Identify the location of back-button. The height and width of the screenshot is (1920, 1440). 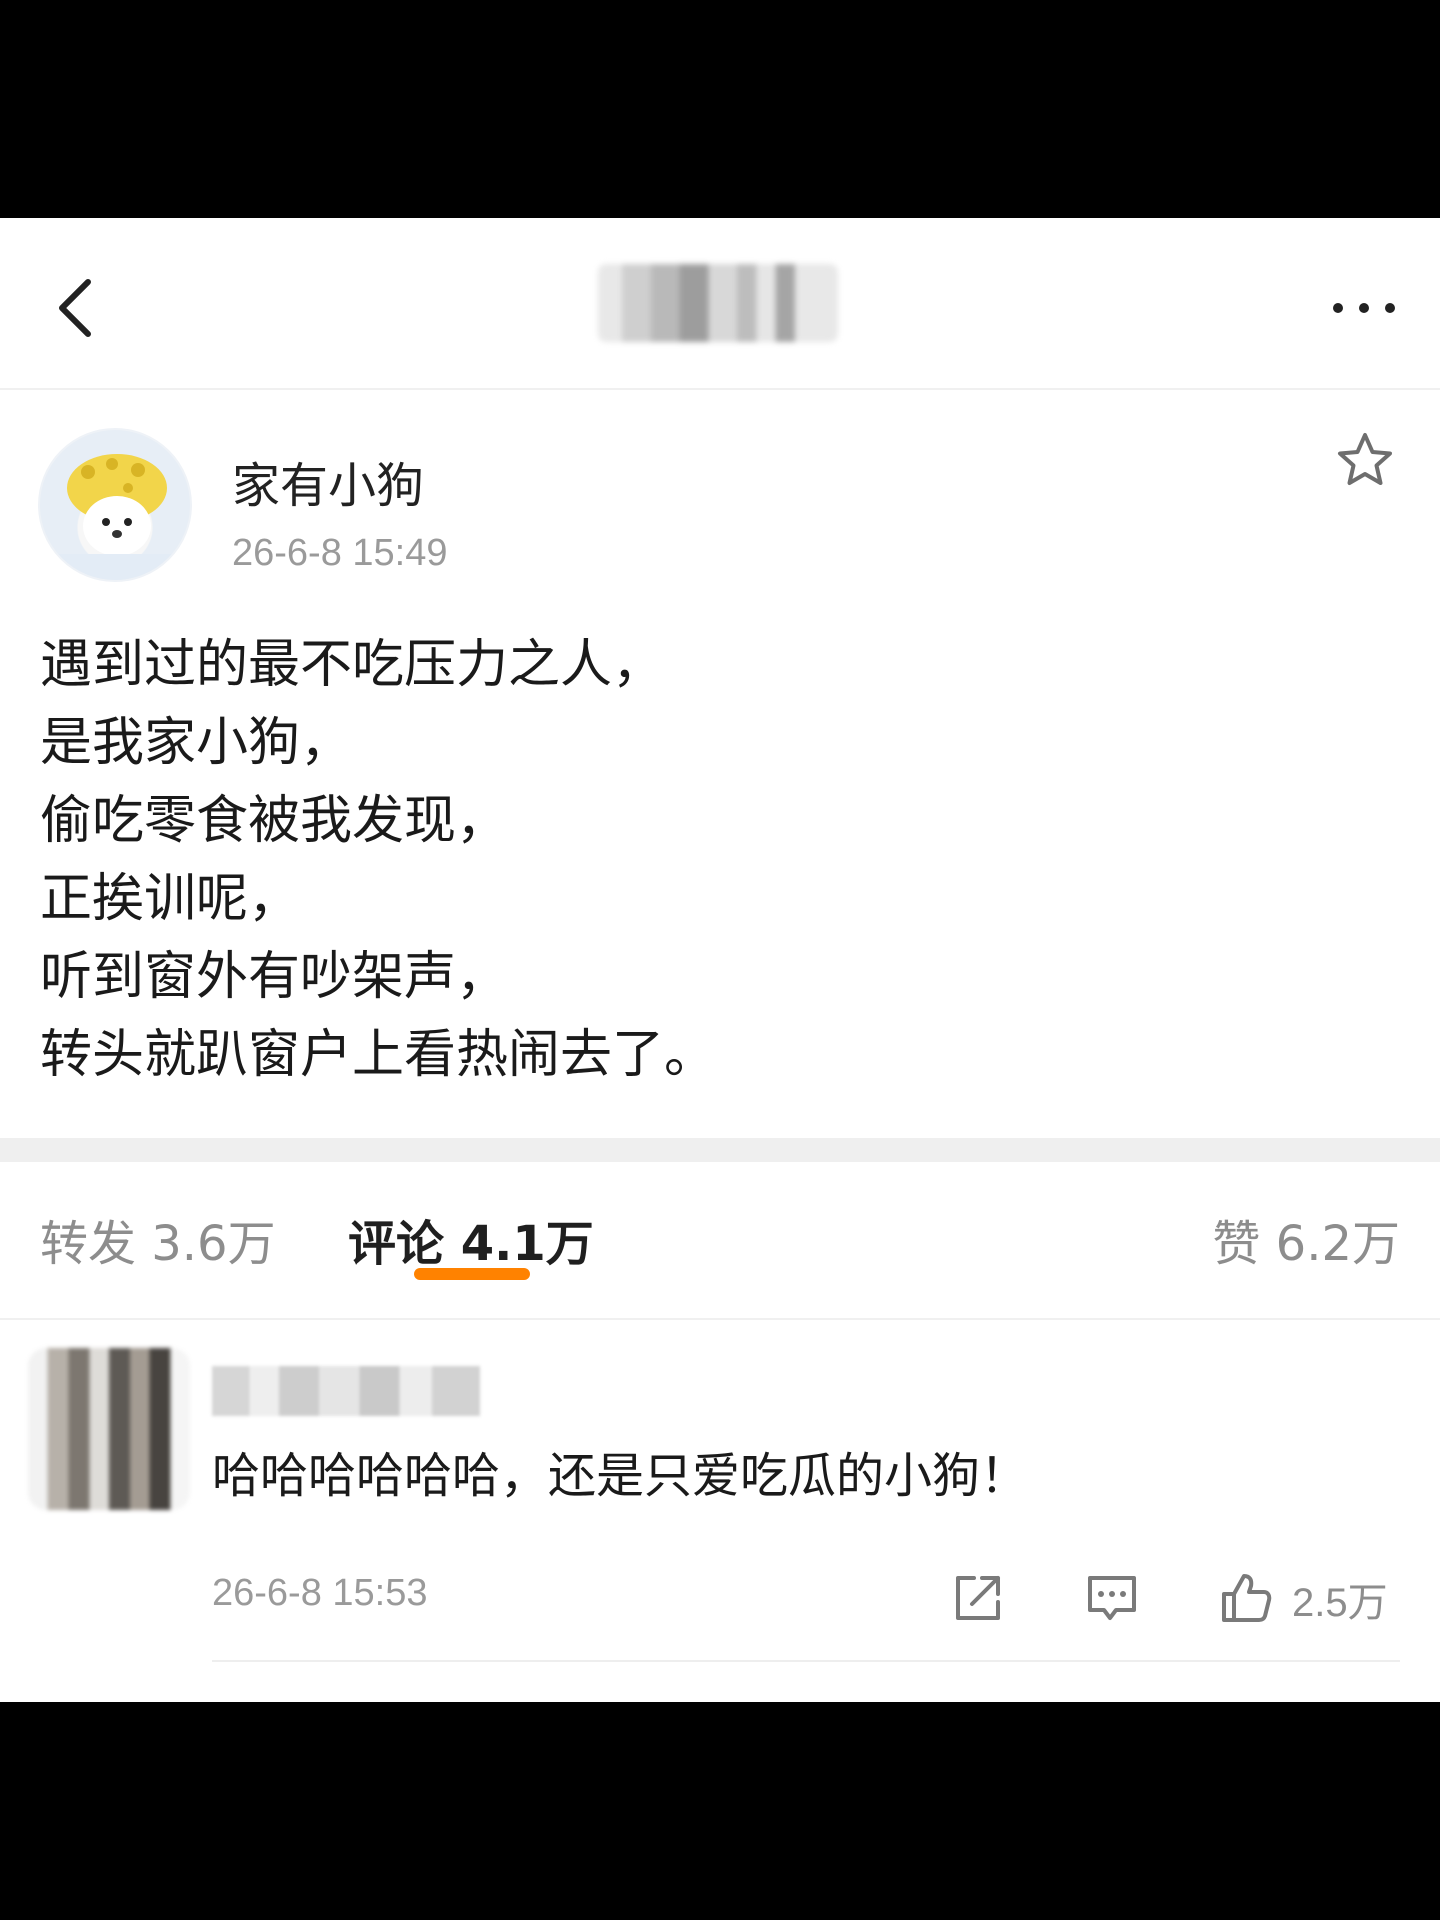
(79, 308).